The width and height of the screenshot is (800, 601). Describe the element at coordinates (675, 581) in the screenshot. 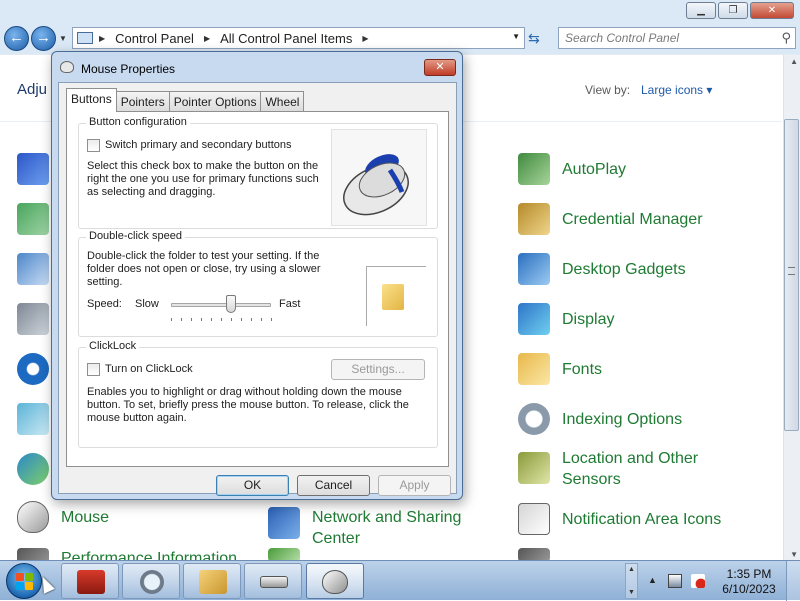

I see `network-icon` at that location.